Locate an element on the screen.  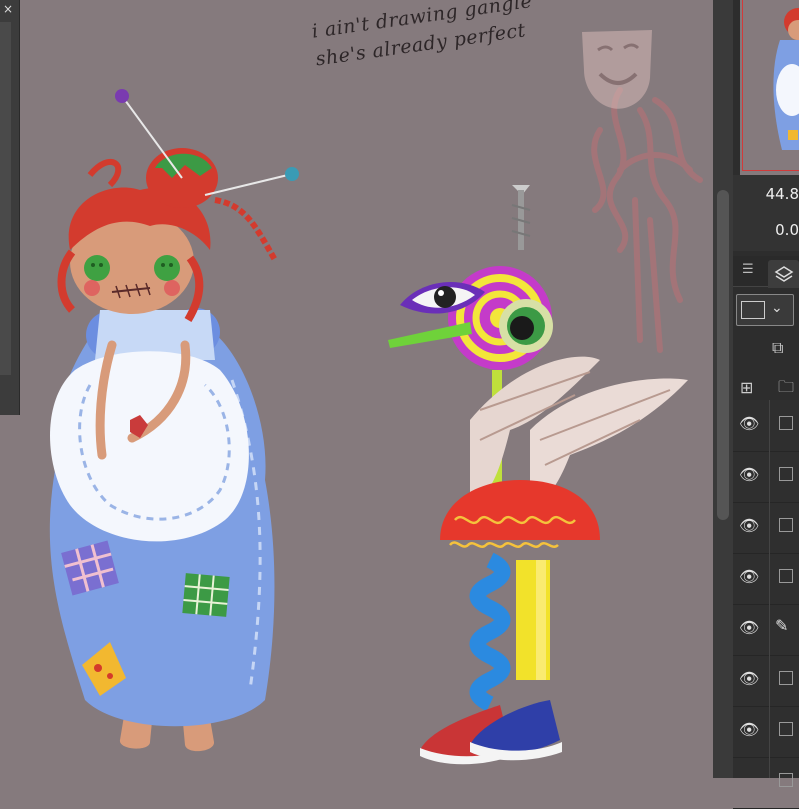
left-tool-panel: × is located at coordinates (10, 207).